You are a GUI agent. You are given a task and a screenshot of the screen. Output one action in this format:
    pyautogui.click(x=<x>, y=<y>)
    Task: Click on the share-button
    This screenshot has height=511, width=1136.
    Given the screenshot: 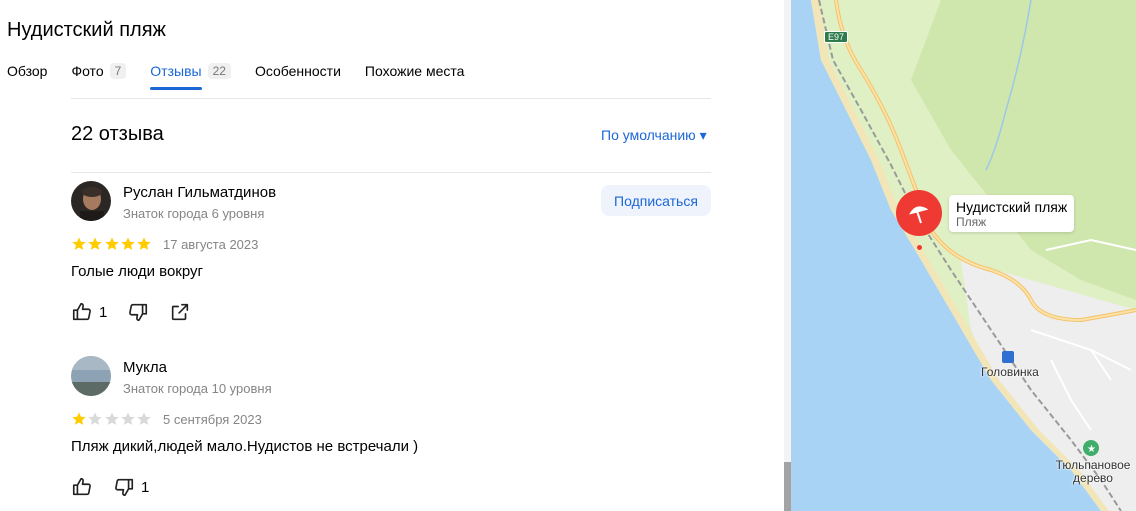 What is the action you would take?
    pyautogui.click(x=180, y=312)
    